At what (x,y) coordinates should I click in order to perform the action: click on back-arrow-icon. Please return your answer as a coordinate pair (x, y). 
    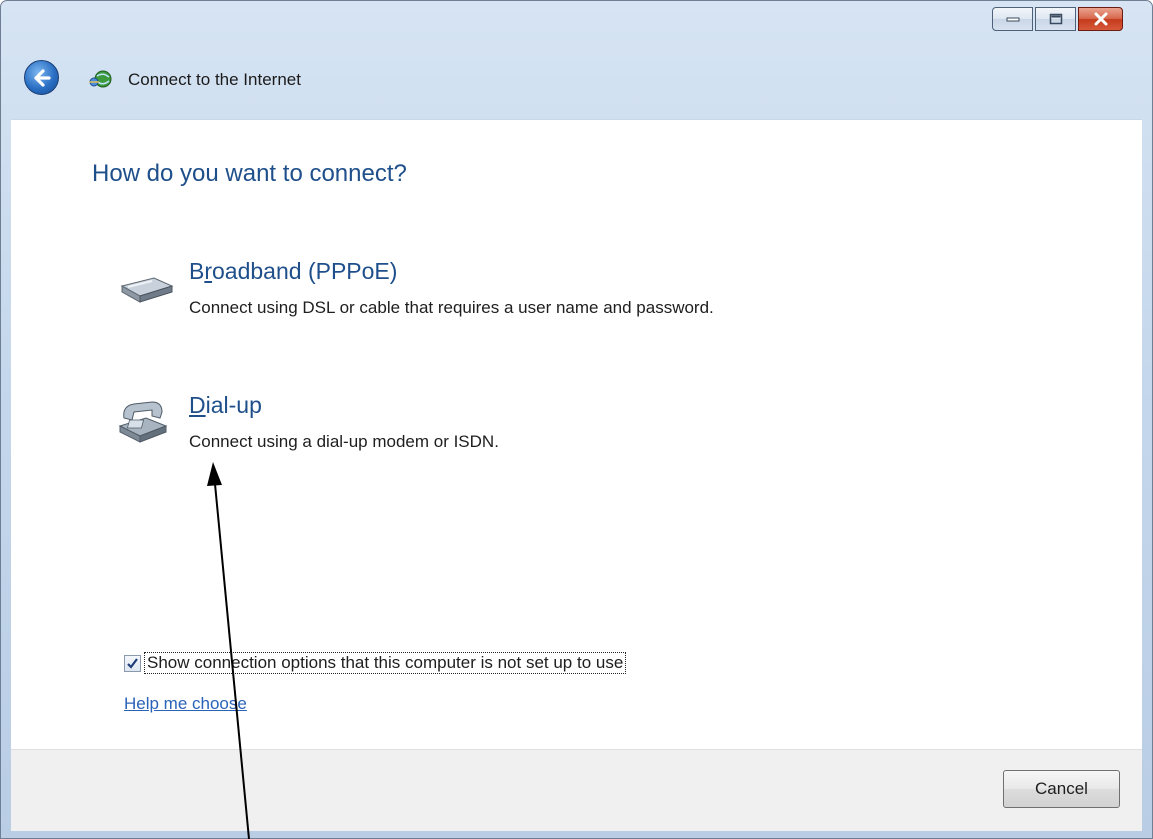
    Looking at the image, I should click on (42, 77).